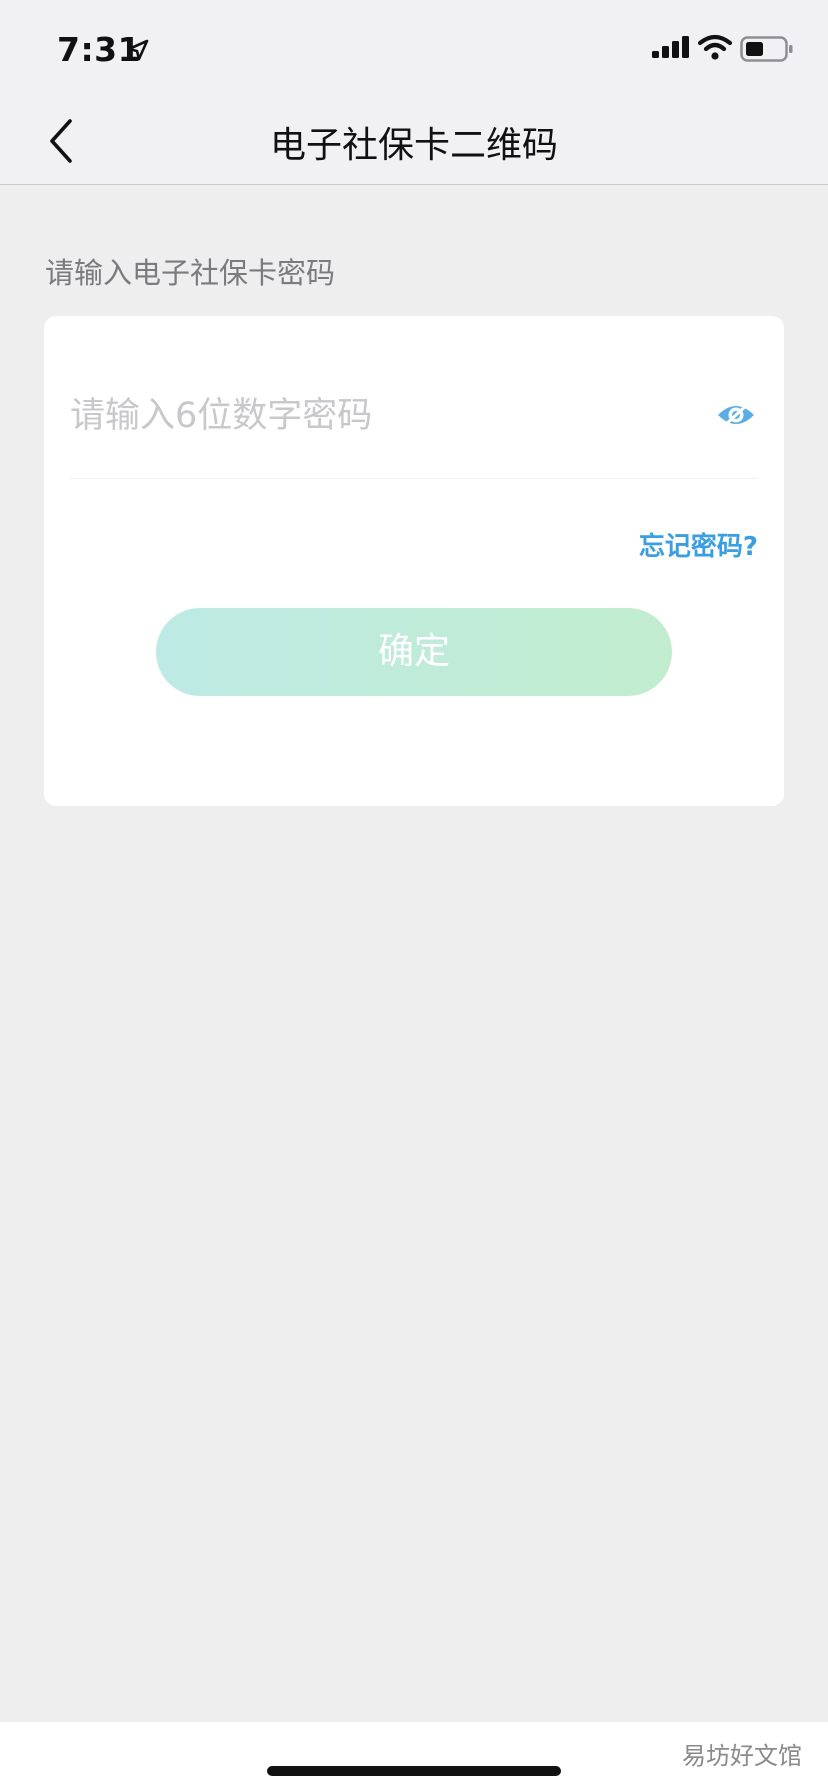  Describe the element at coordinates (736, 415) in the screenshot. I see `eye-icon` at that location.